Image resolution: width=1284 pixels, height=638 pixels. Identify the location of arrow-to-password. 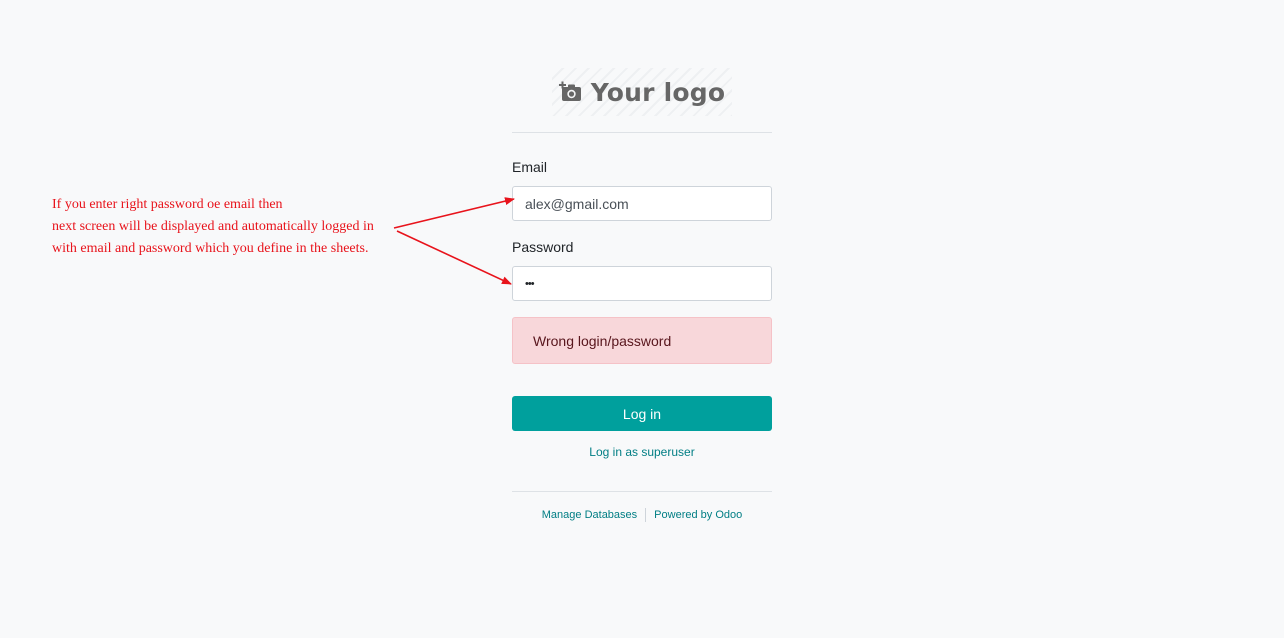
(454, 257).